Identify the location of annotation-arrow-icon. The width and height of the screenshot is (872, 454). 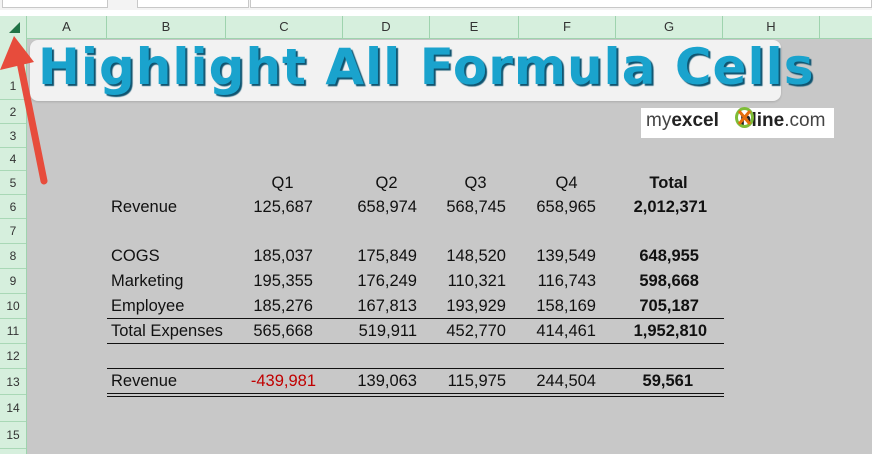
(24, 110).